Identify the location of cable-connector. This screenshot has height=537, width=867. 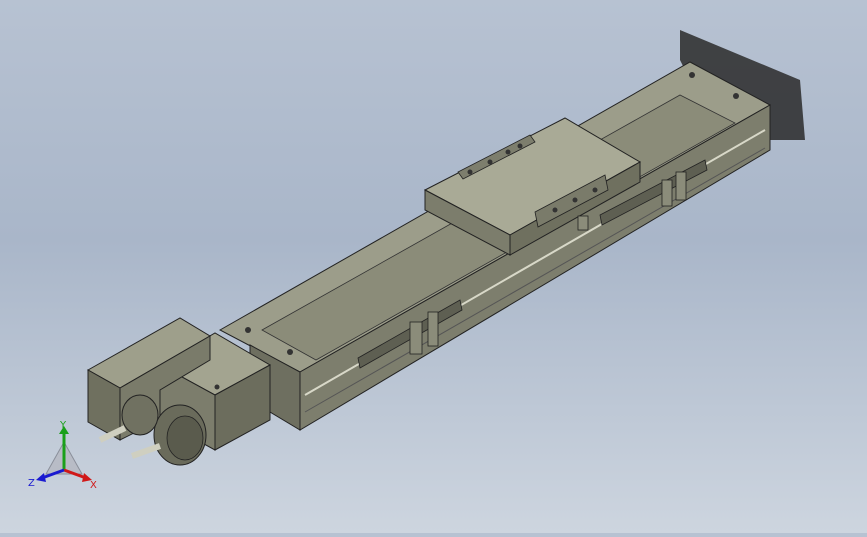
(146, 451).